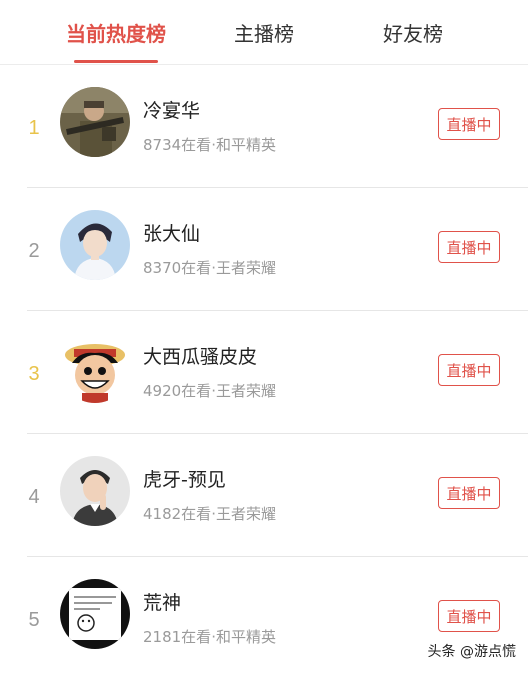 This screenshot has width=528, height=679. What do you see at coordinates (172, 234) in the screenshot?
I see `streamer-name: 张大仙` at bounding box center [172, 234].